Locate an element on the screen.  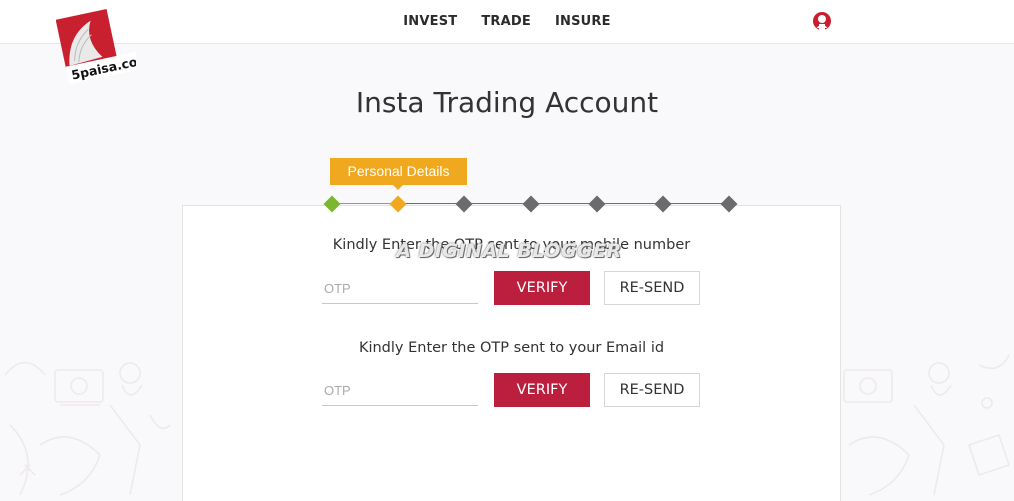
nav-trade: TRADE is located at coordinates (506, 21).